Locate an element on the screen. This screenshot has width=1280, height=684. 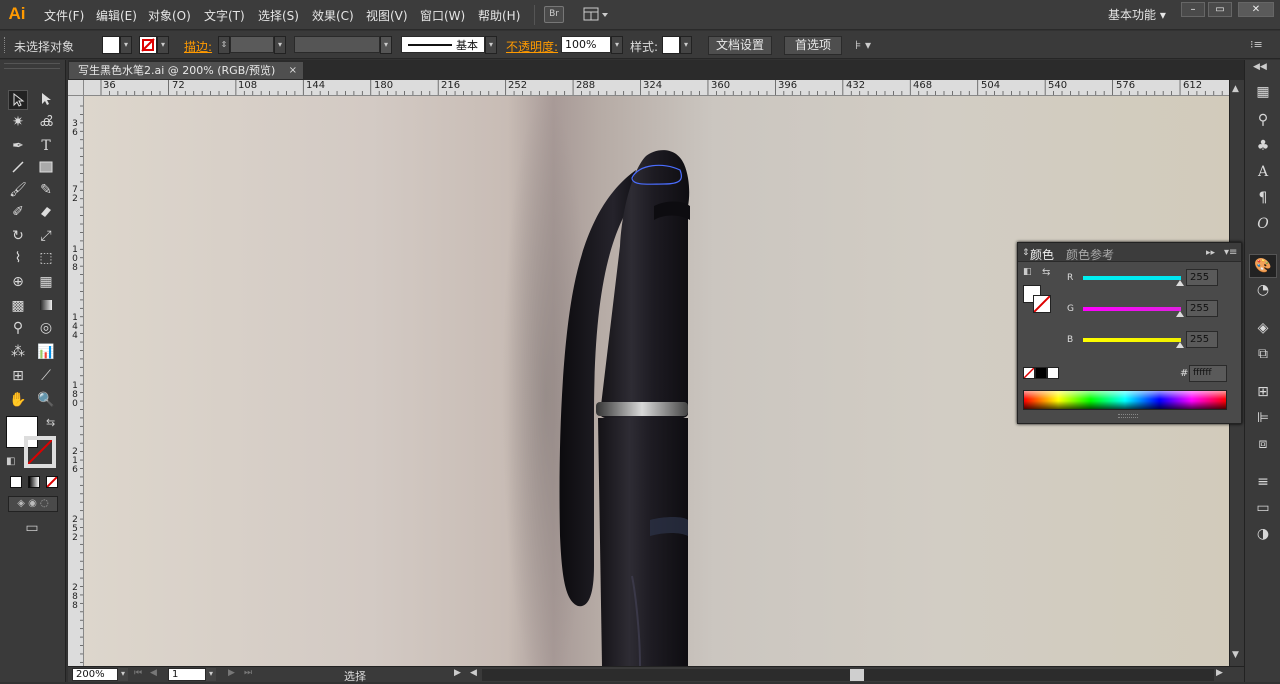
free-transform-tool-icon: ⬚ is located at coordinates (46, 258).